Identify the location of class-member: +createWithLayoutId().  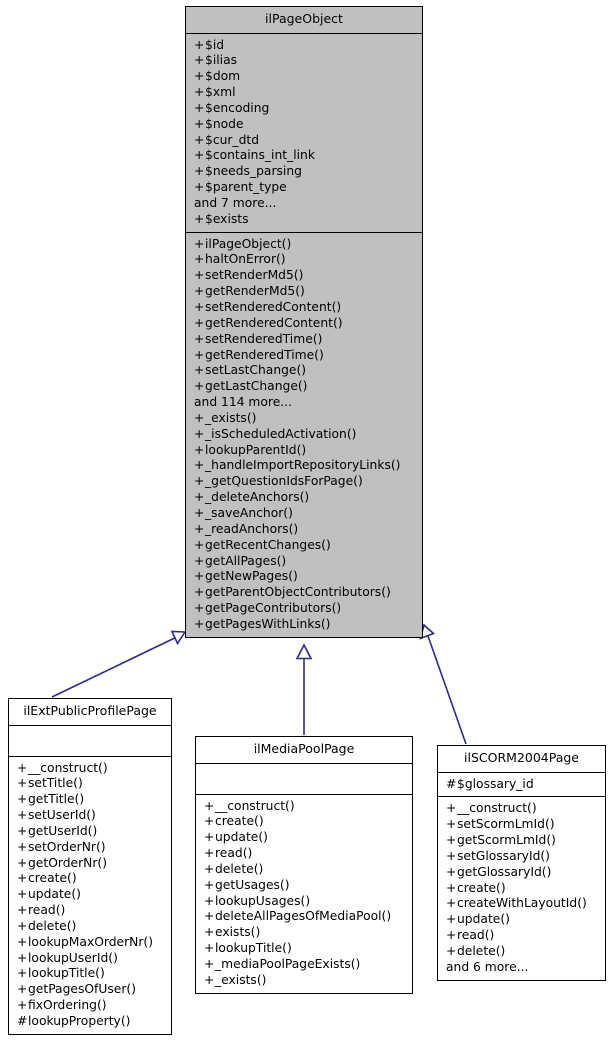
(521, 904).